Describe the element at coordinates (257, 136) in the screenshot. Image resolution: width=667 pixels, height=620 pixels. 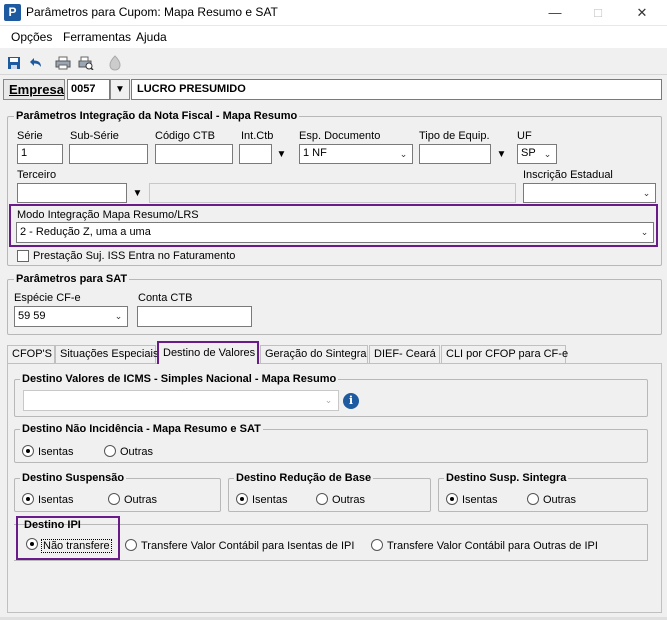
I see `int-ctb-label: Int.Ctb` at that location.